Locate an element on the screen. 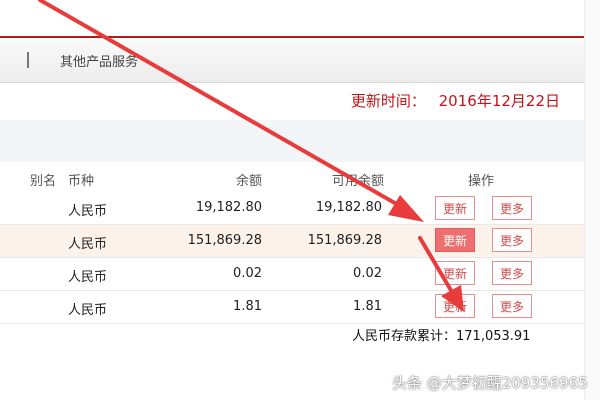 Image resolution: width=600 pixels, height=400 pixels. cell-available: 151,869.28 is located at coordinates (344, 240).